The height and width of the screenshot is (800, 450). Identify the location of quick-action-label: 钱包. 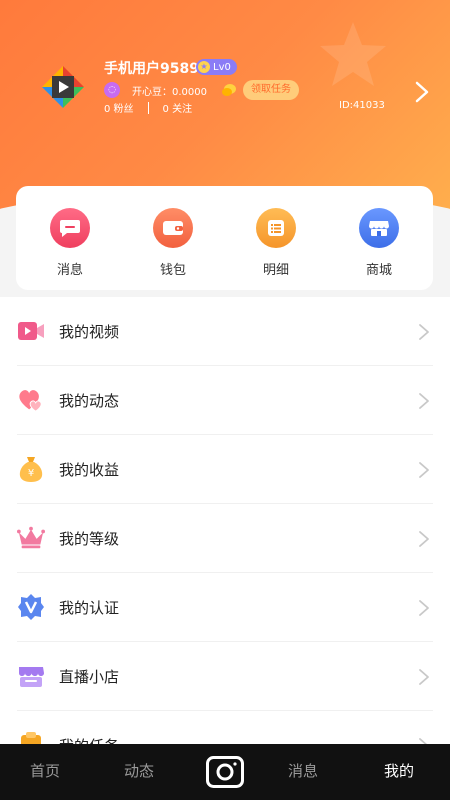
(172, 270).